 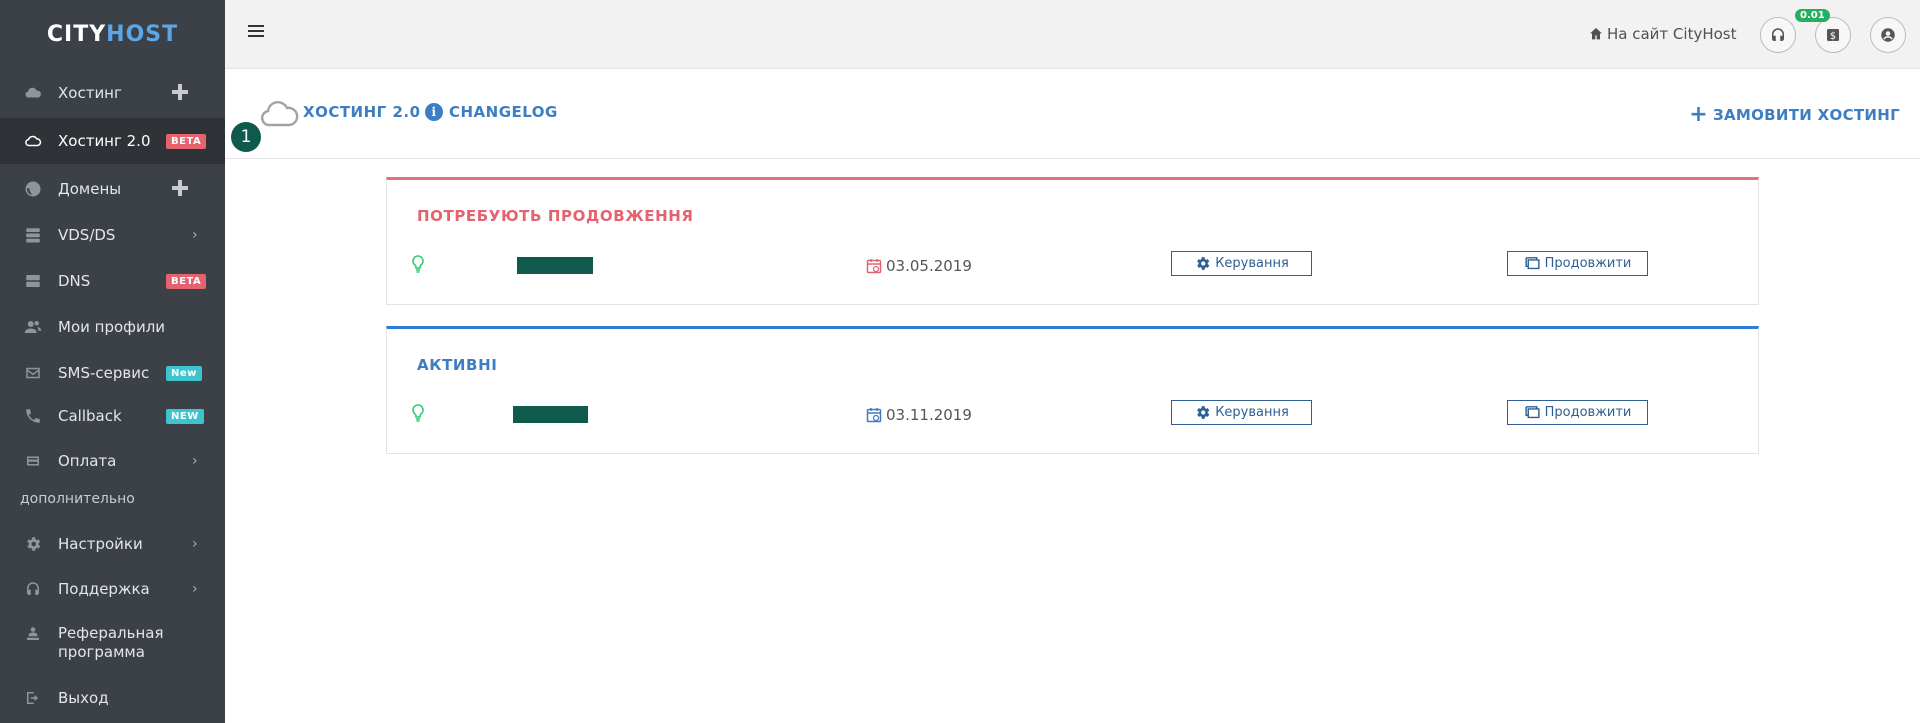 What do you see at coordinates (104, 589) in the screenshot?
I see `sidebar-item-label: Поддержка` at bounding box center [104, 589].